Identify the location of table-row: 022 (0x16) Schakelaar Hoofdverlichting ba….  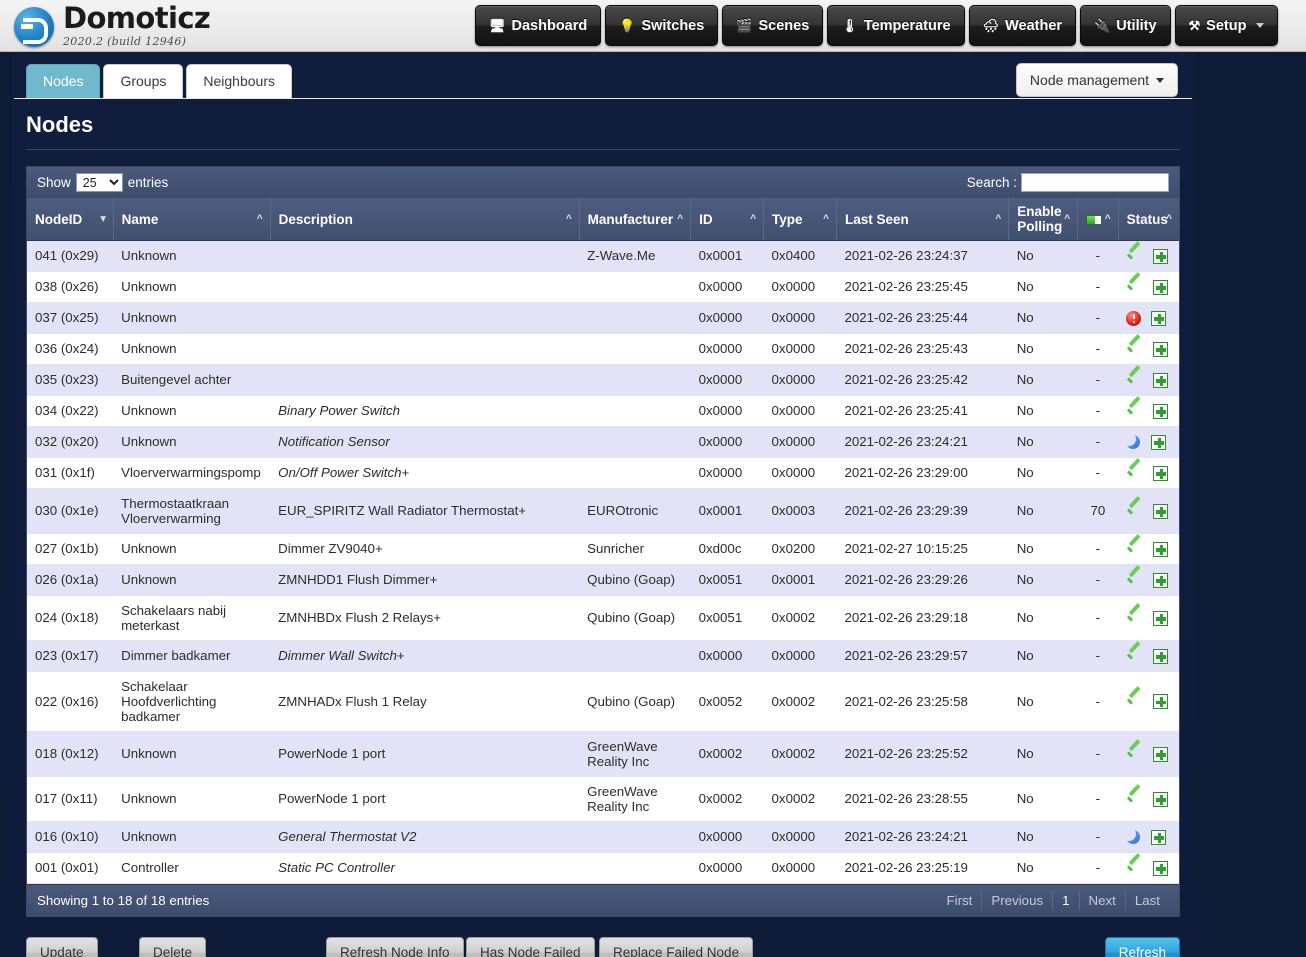
(603, 701).